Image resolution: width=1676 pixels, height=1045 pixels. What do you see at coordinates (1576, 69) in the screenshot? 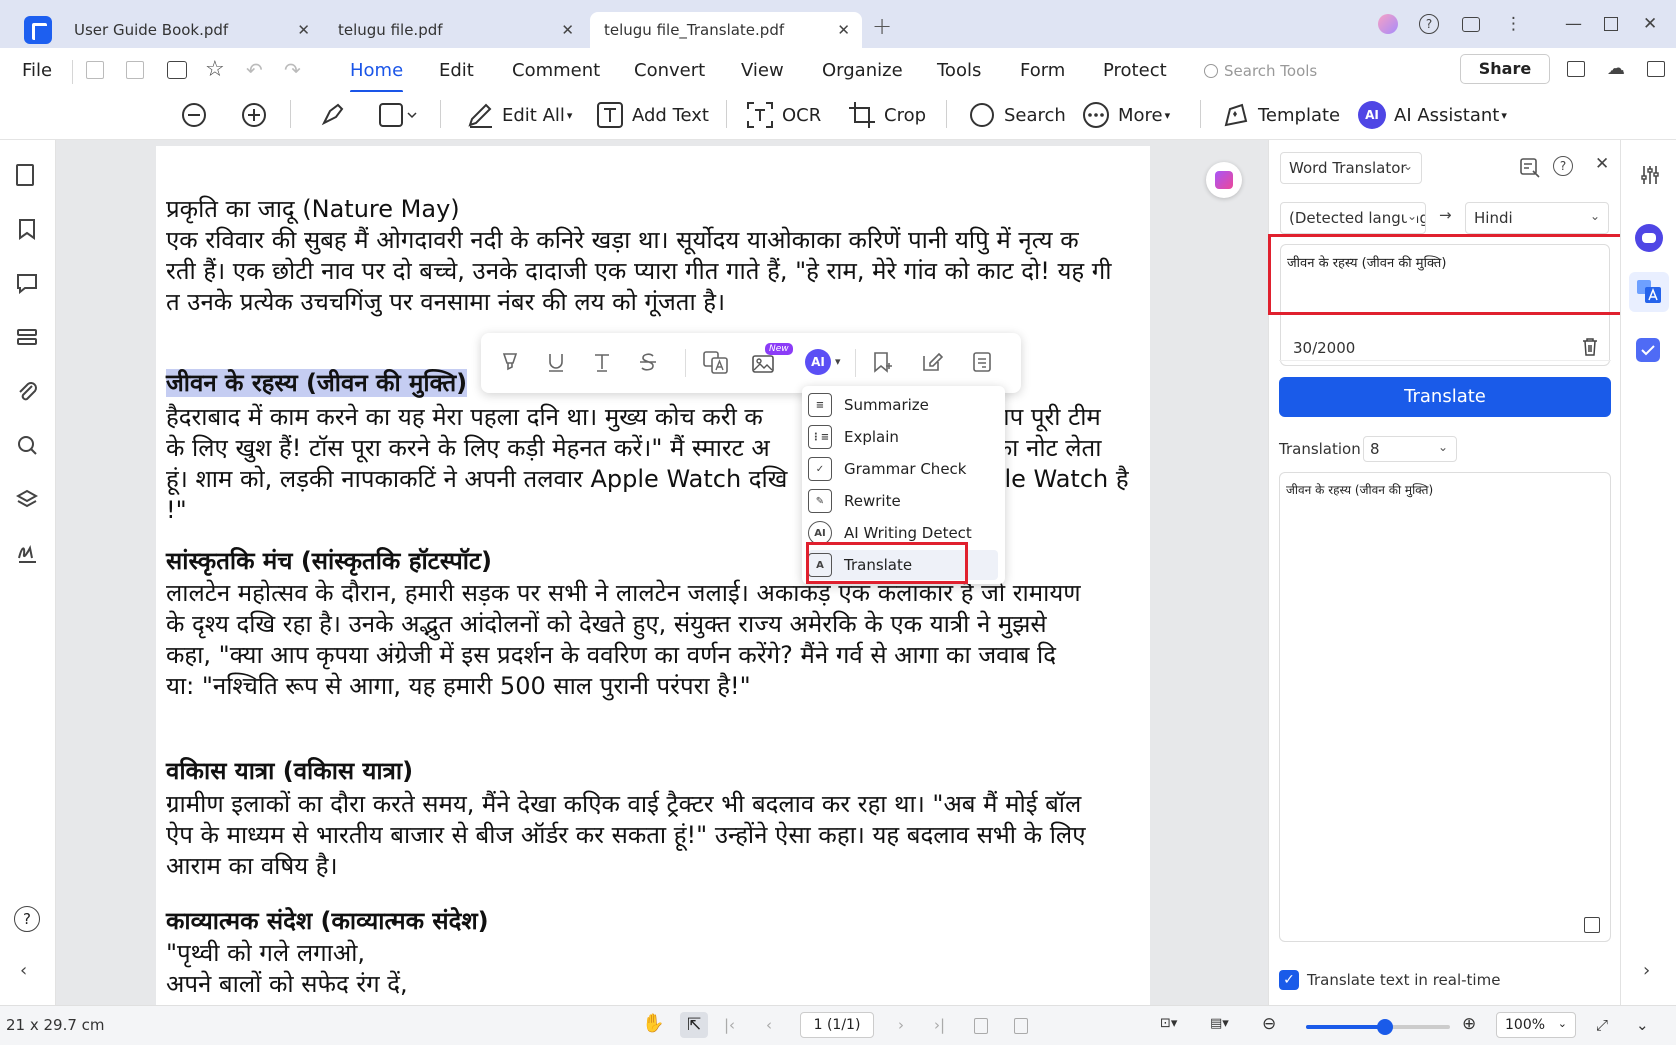
I see `book-icon` at bounding box center [1576, 69].